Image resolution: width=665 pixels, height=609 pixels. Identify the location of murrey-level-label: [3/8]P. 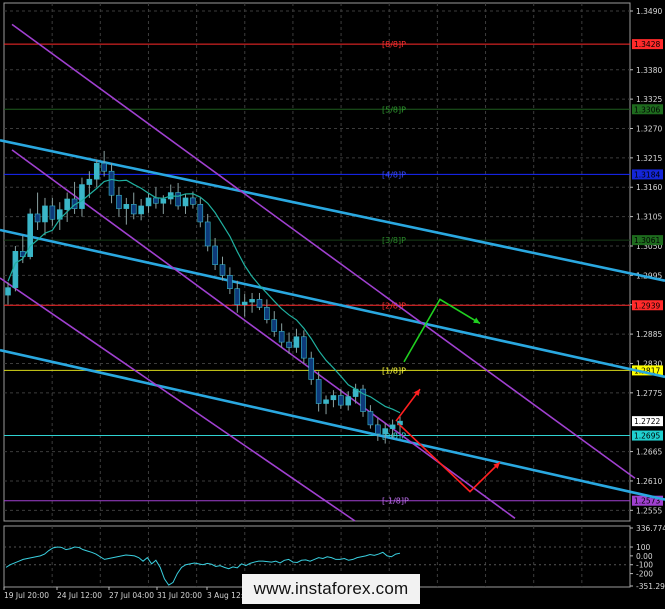
(394, 240).